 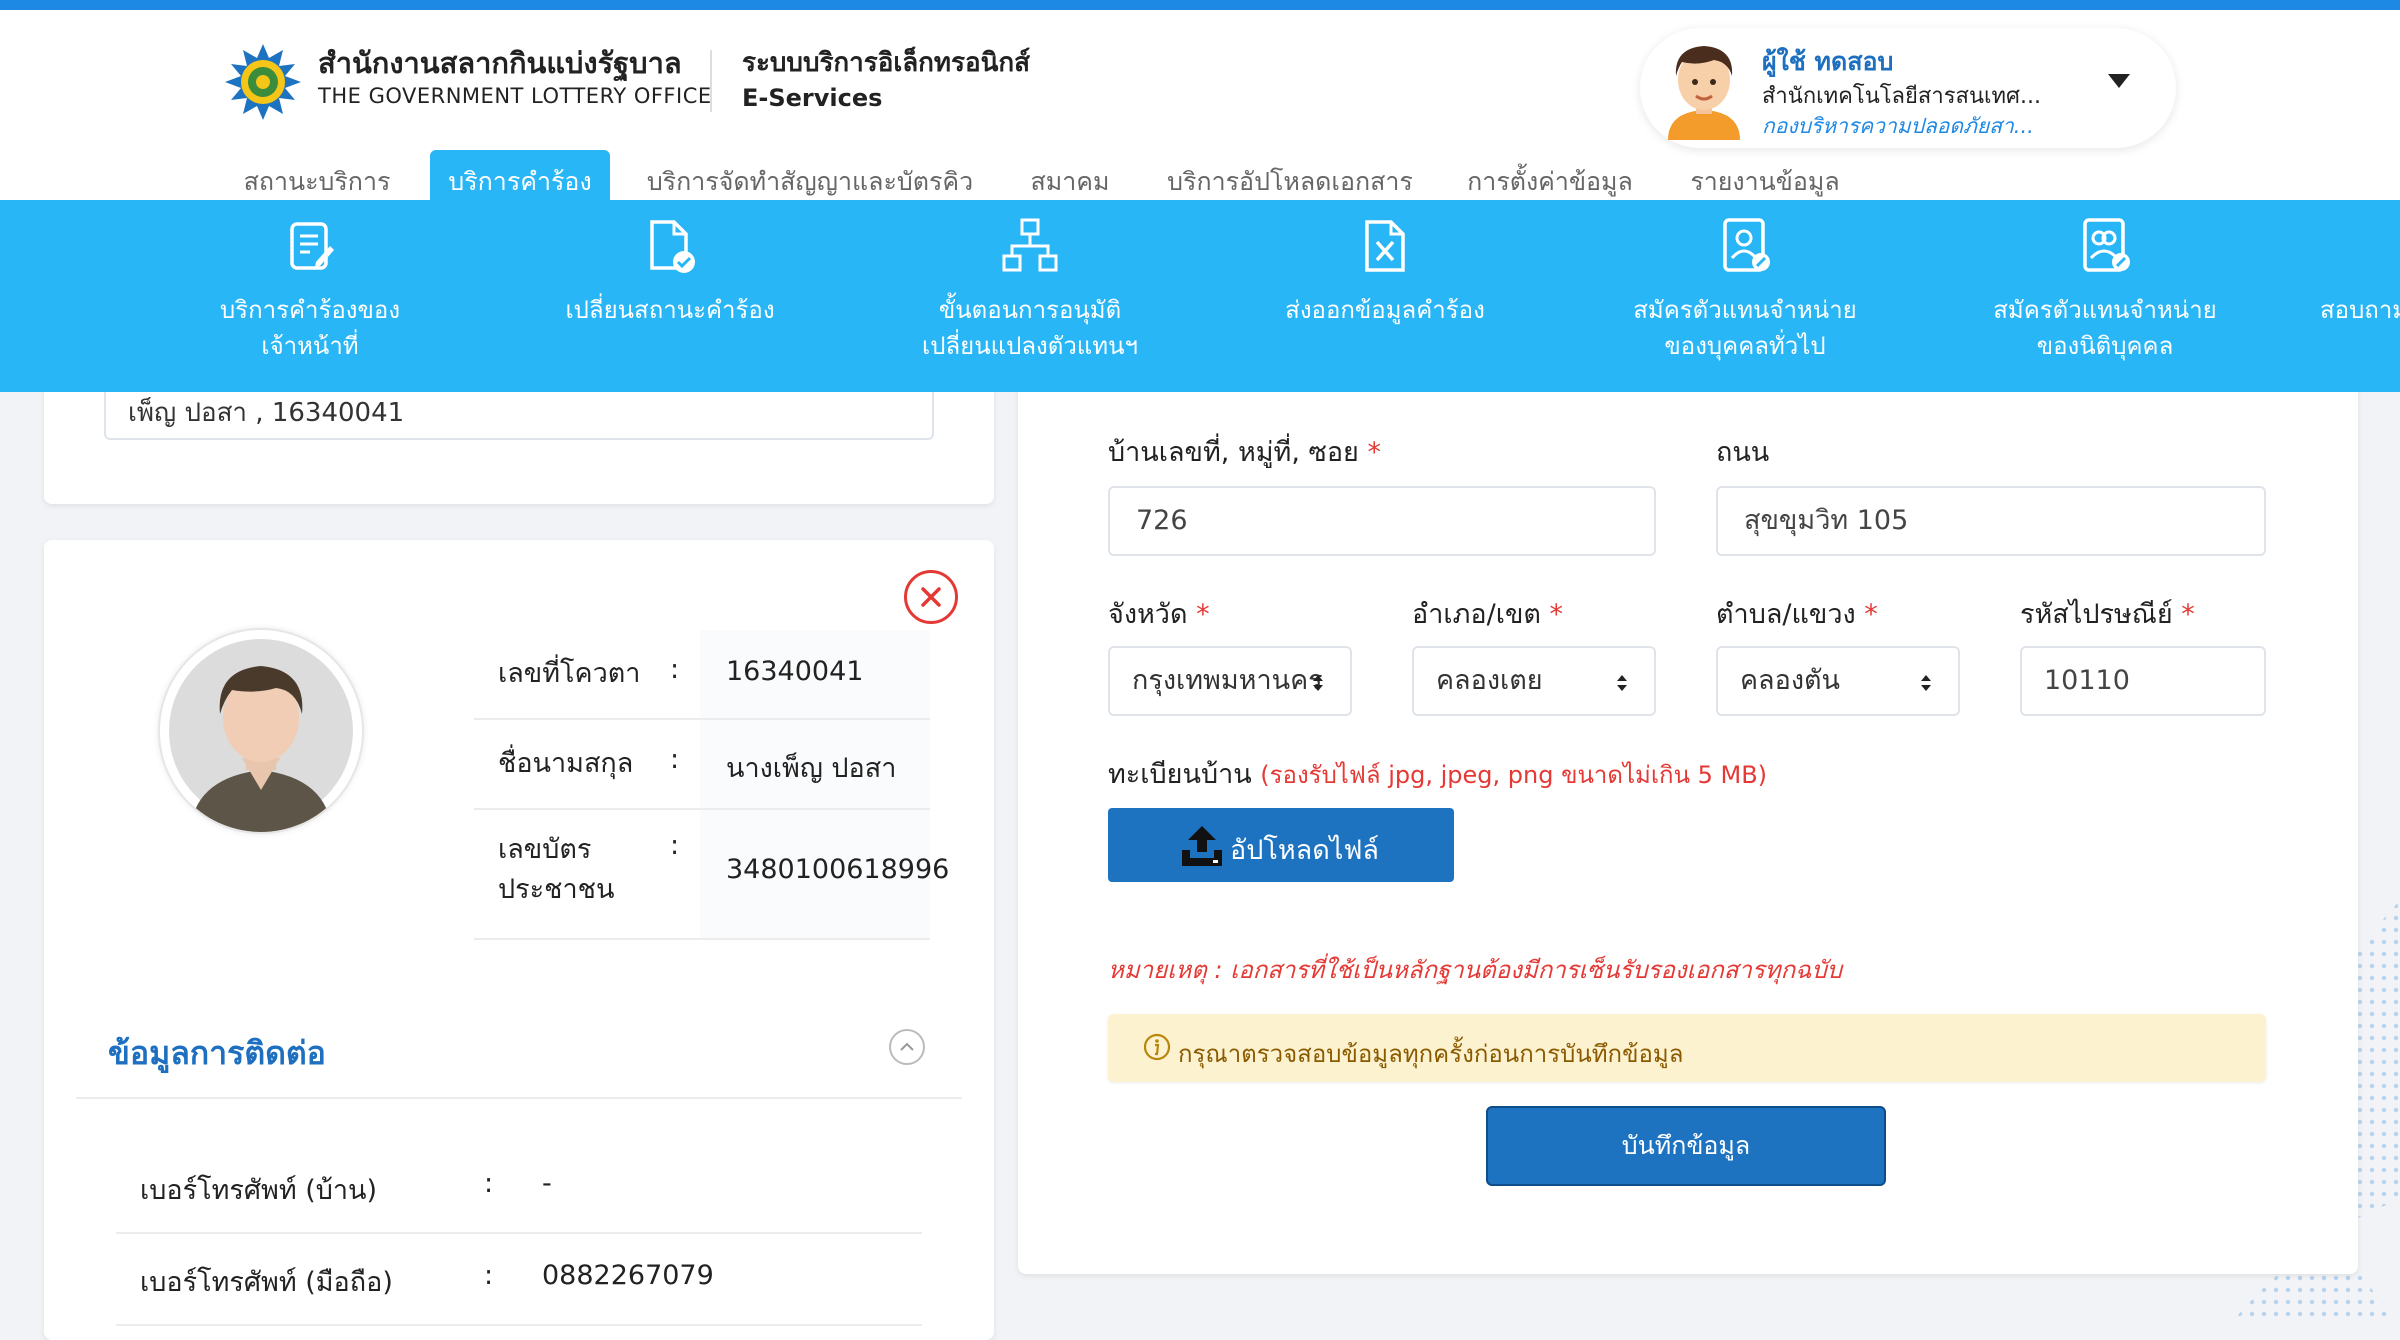 I want to click on house-label: บ้านเลขที่, หมู่ที่, ซอย *, so click(x=1244, y=451).